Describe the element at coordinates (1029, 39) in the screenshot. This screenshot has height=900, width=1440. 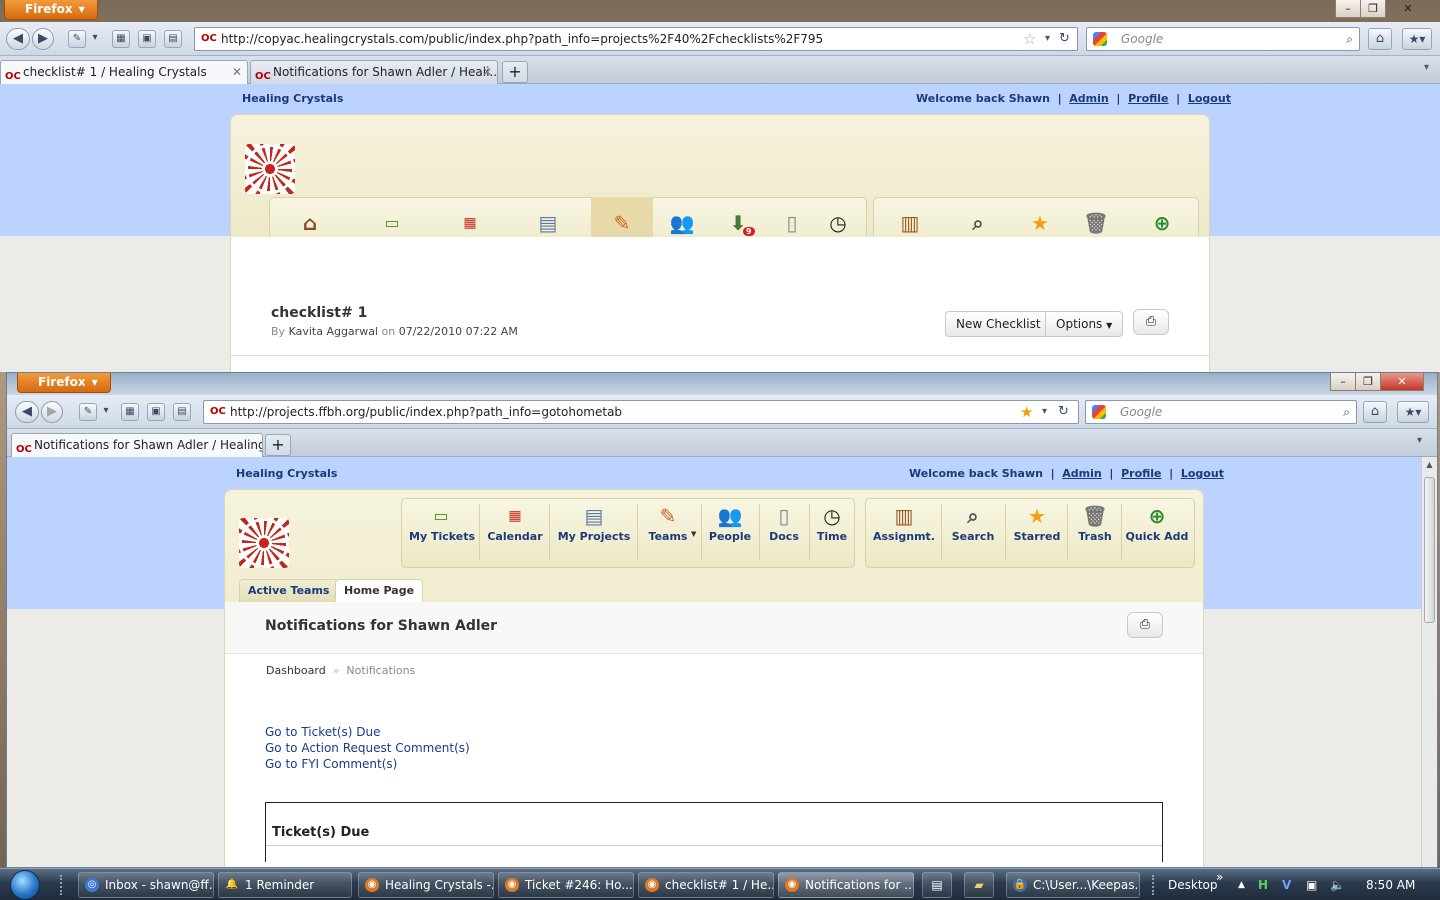
I see `bookmark-star-icon: ☆` at that location.